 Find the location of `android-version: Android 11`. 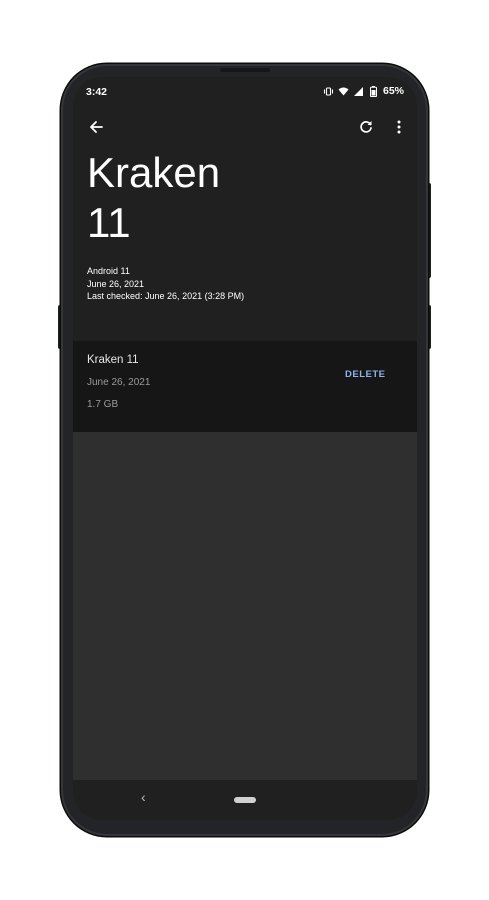

android-version: Android 11 is located at coordinates (108, 271).